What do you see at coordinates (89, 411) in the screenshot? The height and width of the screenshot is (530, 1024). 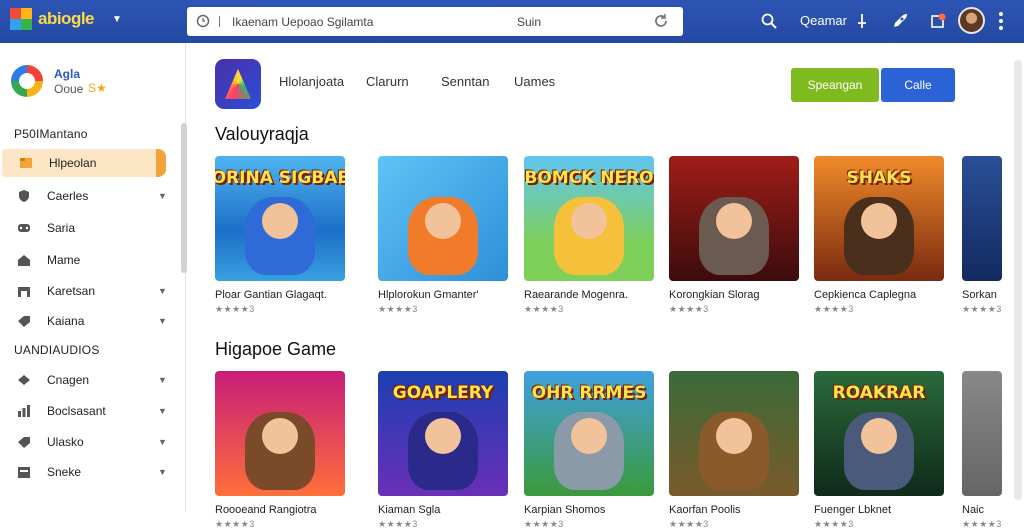 I see `sidebar-item-boclsasant: Boclsasant ▼` at bounding box center [89, 411].